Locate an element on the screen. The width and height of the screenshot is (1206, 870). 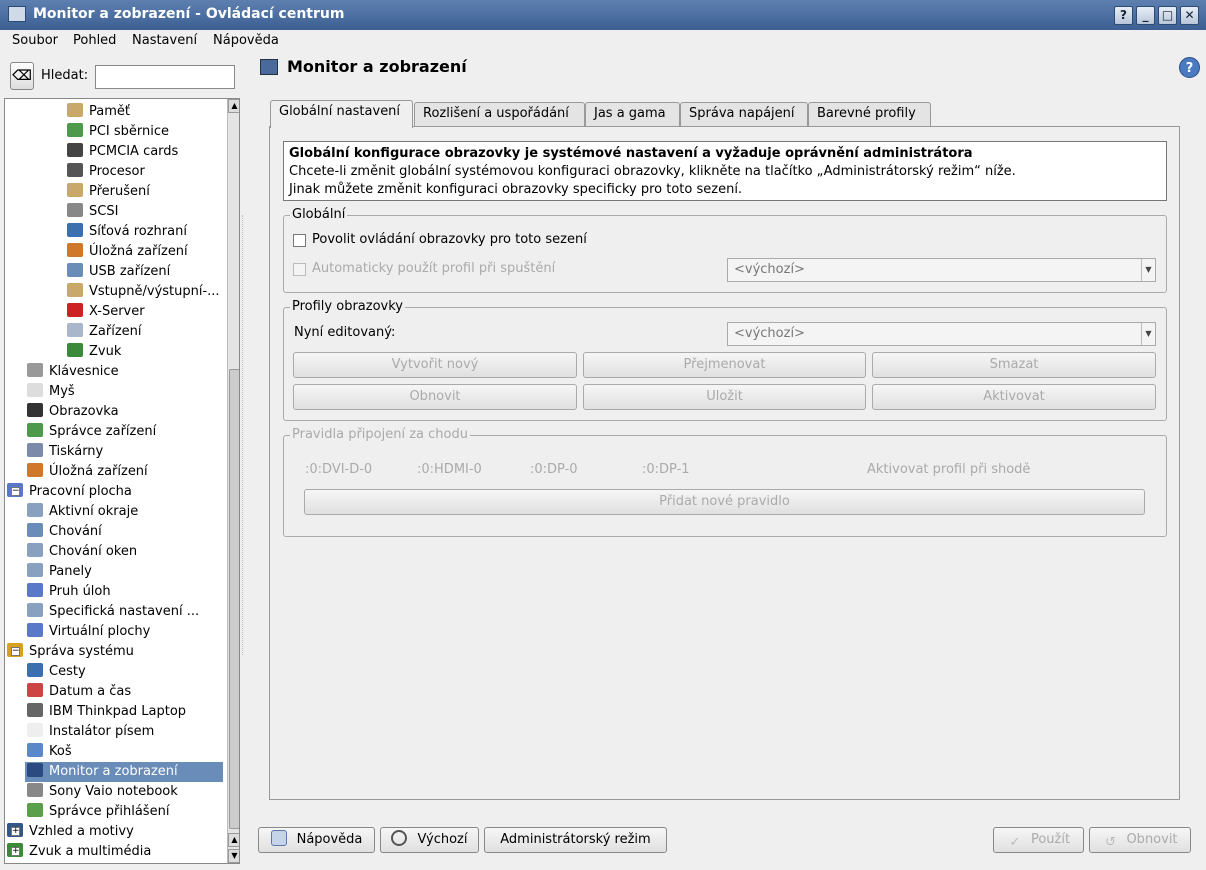
specific-settings-icon is located at coordinates (35, 610).